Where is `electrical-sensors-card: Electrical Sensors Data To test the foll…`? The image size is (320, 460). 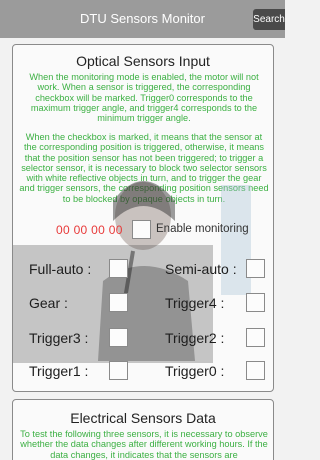 electrical-sensors-card: Electrical Sensors Data To test the foll… is located at coordinates (143, 429).